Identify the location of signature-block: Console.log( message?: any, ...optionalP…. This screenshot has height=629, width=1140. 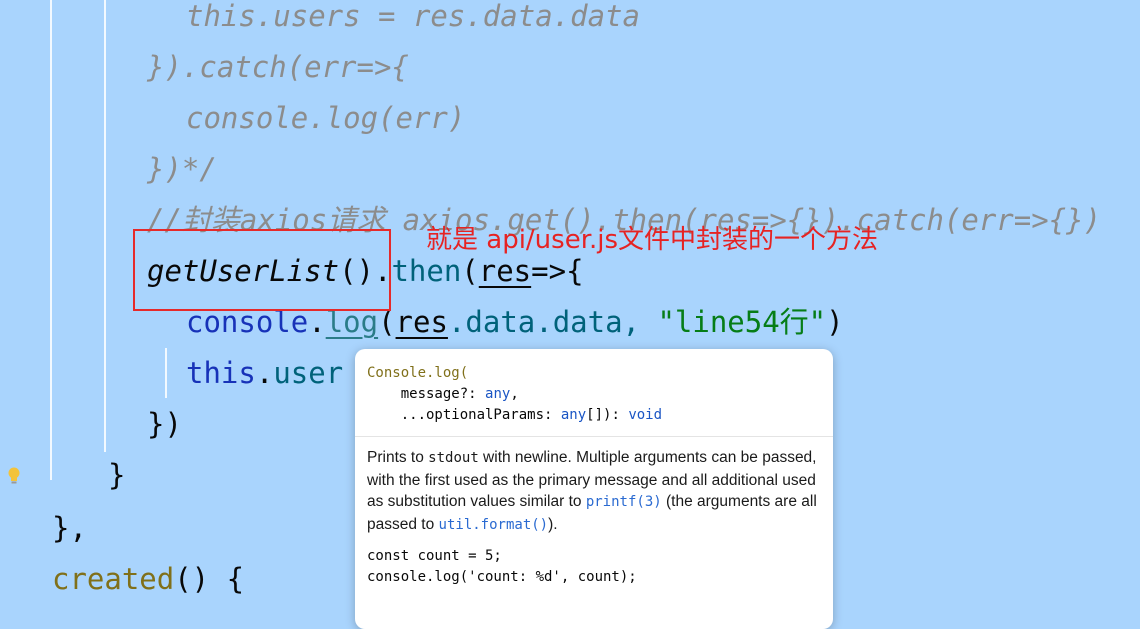
(594, 393).